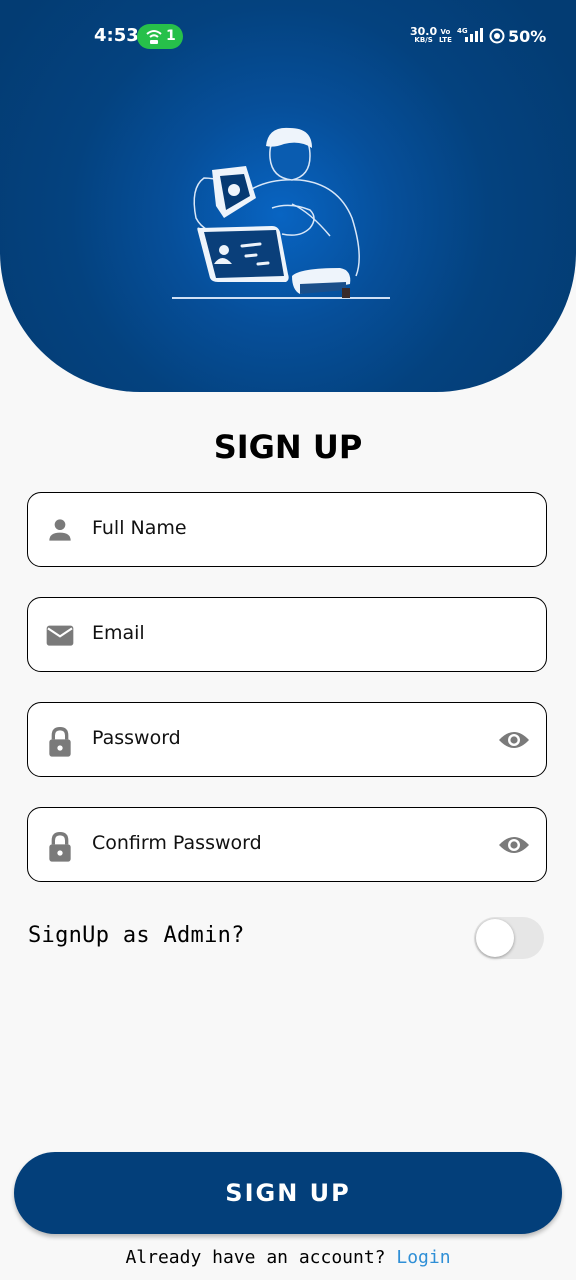 Image resolution: width=576 pixels, height=1280 pixels. What do you see at coordinates (424, 34) in the screenshot?
I see `network-speed: 30.0 KB/S` at bounding box center [424, 34].